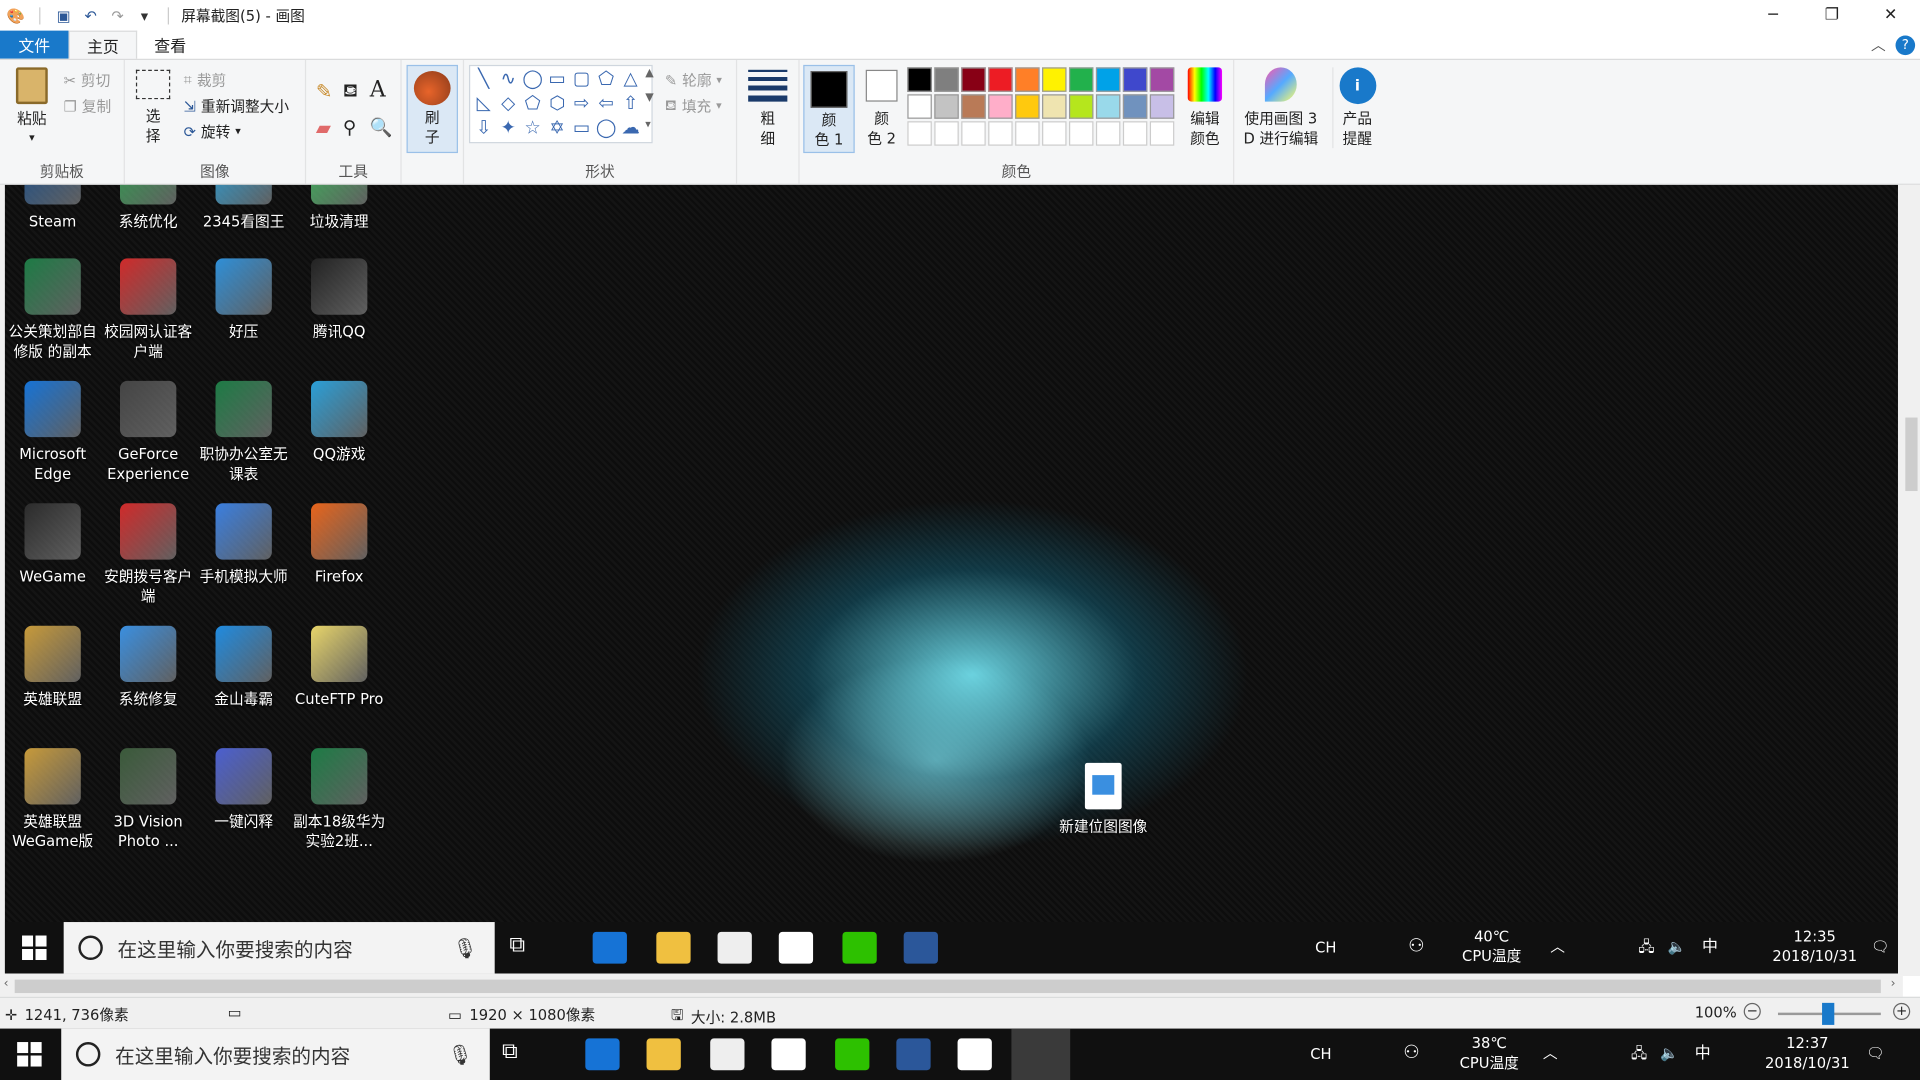 The image size is (1920, 1080). Describe the element at coordinates (631, 103) in the screenshot. I see `up-arrow-shape-icon: ⇧` at that location.